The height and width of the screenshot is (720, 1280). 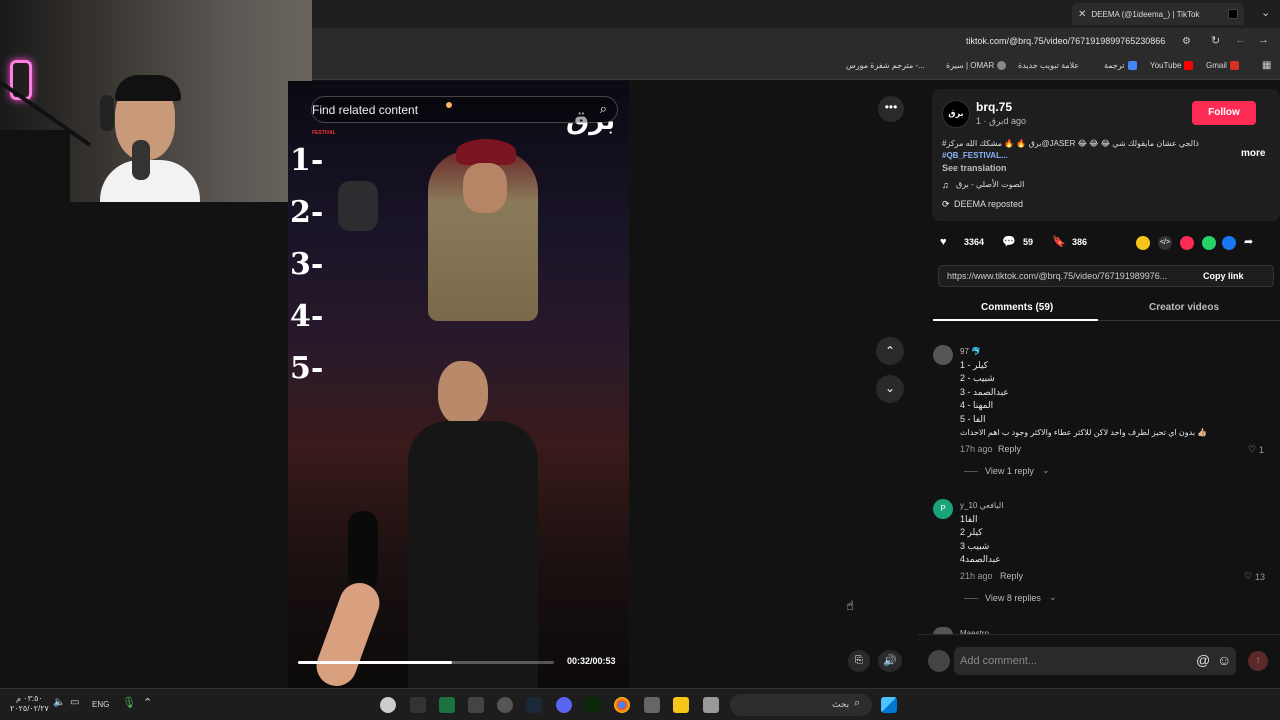 What do you see at coordinates (990, 184) in the screenshot?
I see `sound-link: الصوت الأصلي - برق` at bounding box center [990, 184].